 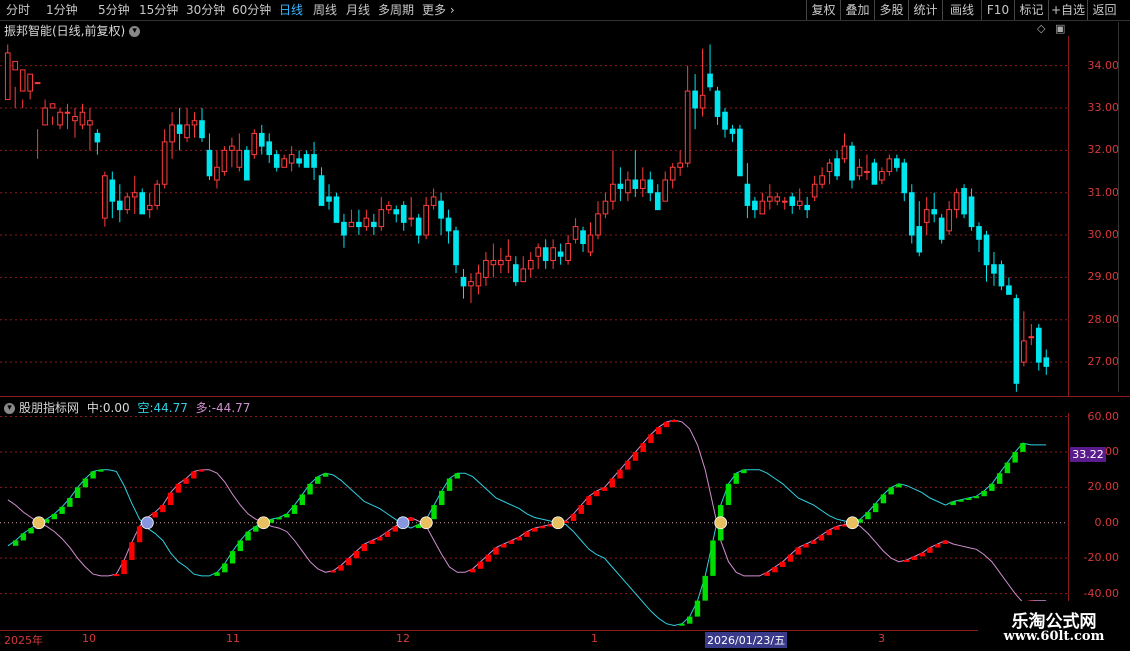 I want to click on diamond-icon: ◇, so click(x=1041, y=28).